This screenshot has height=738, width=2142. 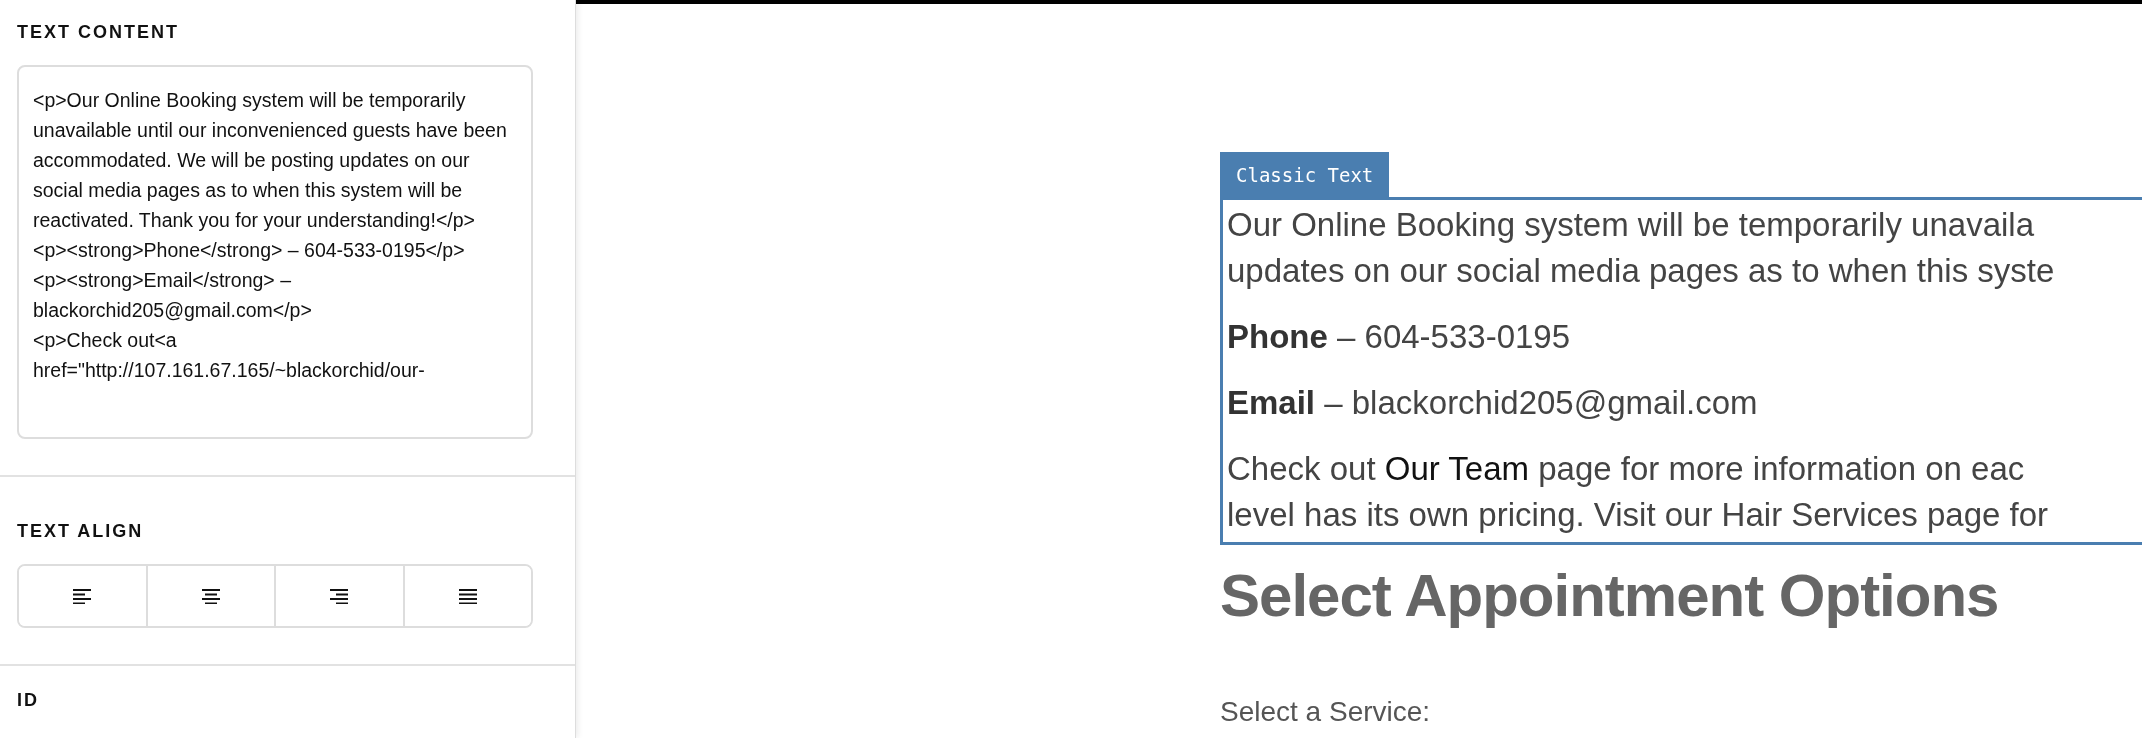 What do you see at coordinates (1305, 174) in the screenshot?
I see `block-tag: Classic Text` at bounding box center [1305, 174].